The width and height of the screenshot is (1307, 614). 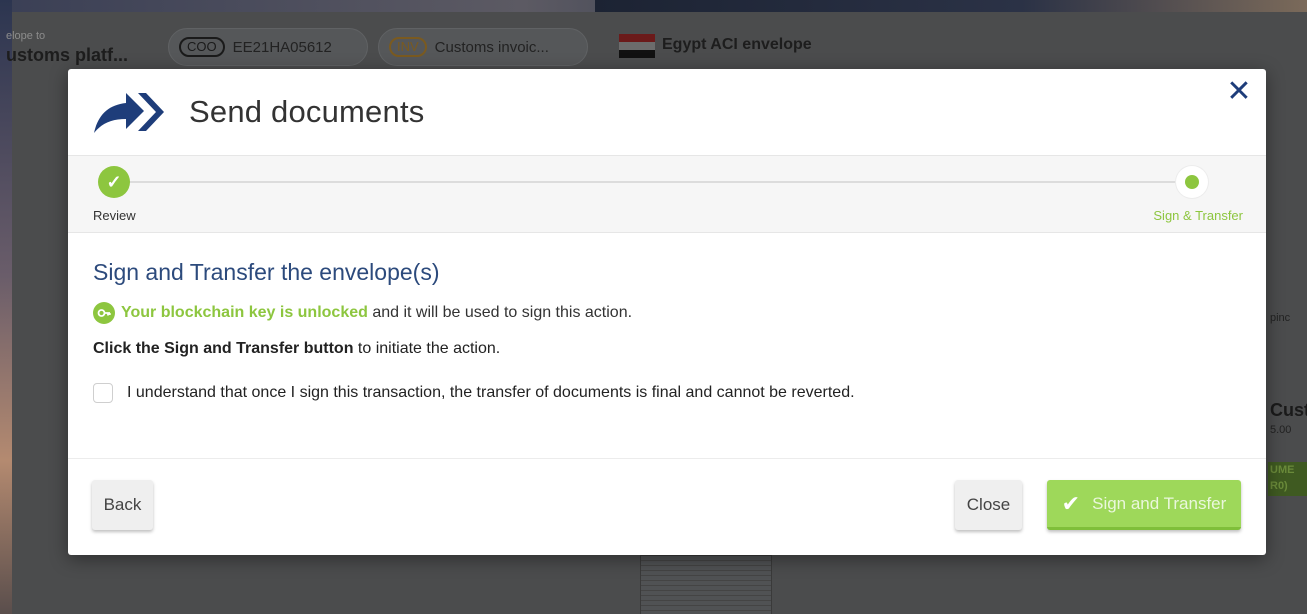 I want to click on egypt-flag-icon, so click(x=637, y=46).